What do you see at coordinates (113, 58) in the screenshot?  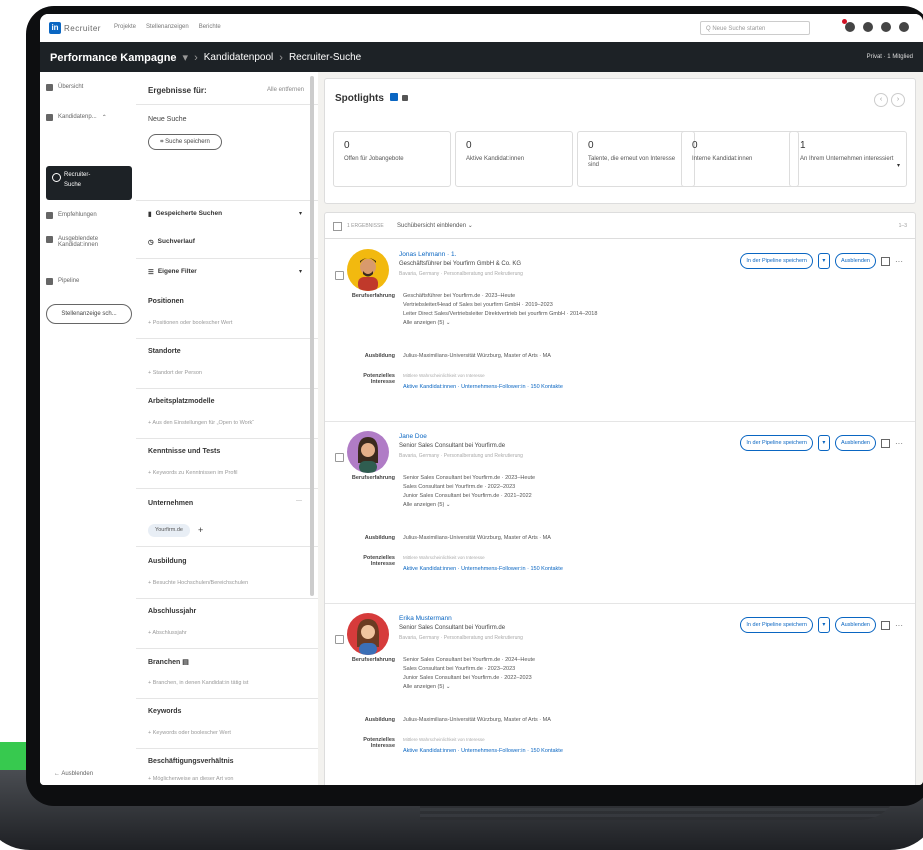 I see `breadcrumb-project: Performance Kampagne` at bounding box center [113, 58].